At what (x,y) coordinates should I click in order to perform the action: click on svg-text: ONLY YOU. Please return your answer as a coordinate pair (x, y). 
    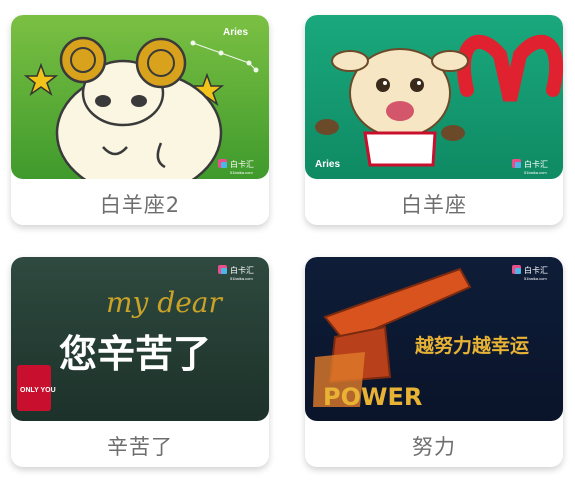
    Looking at the image, I should click on (38, 390).